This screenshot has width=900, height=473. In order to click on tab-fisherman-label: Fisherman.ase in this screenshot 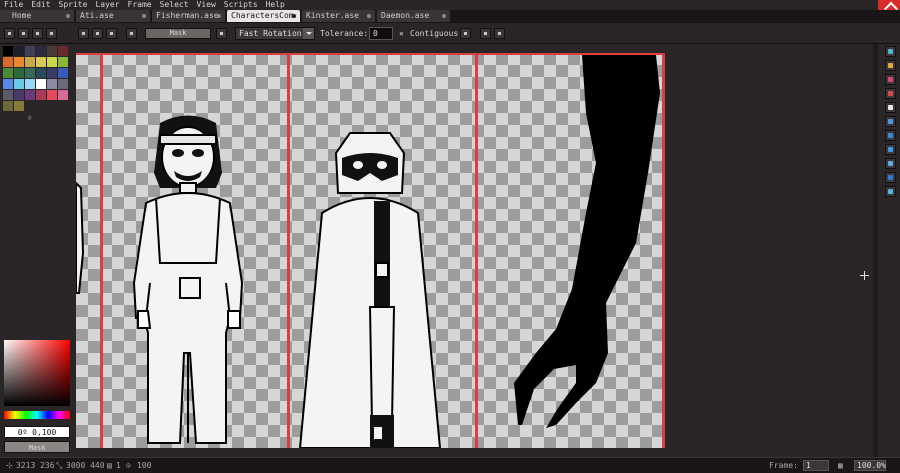, I will do `click(187, 15)`.